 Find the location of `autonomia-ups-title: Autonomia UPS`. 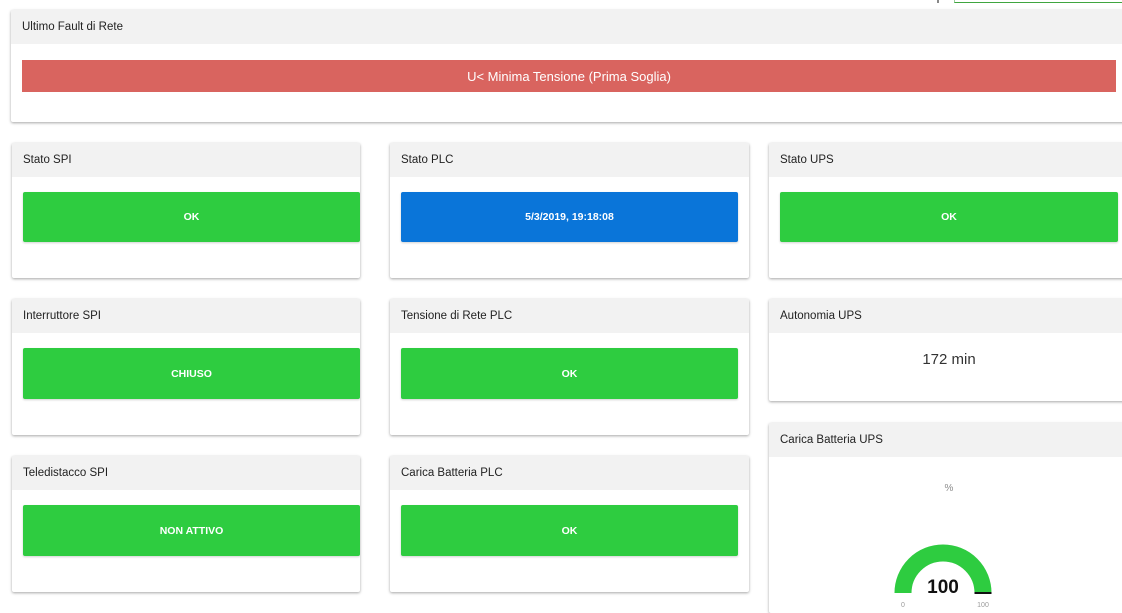

autonomia-ups-title: Autonomia UPS is located at coordinates (945, 316).